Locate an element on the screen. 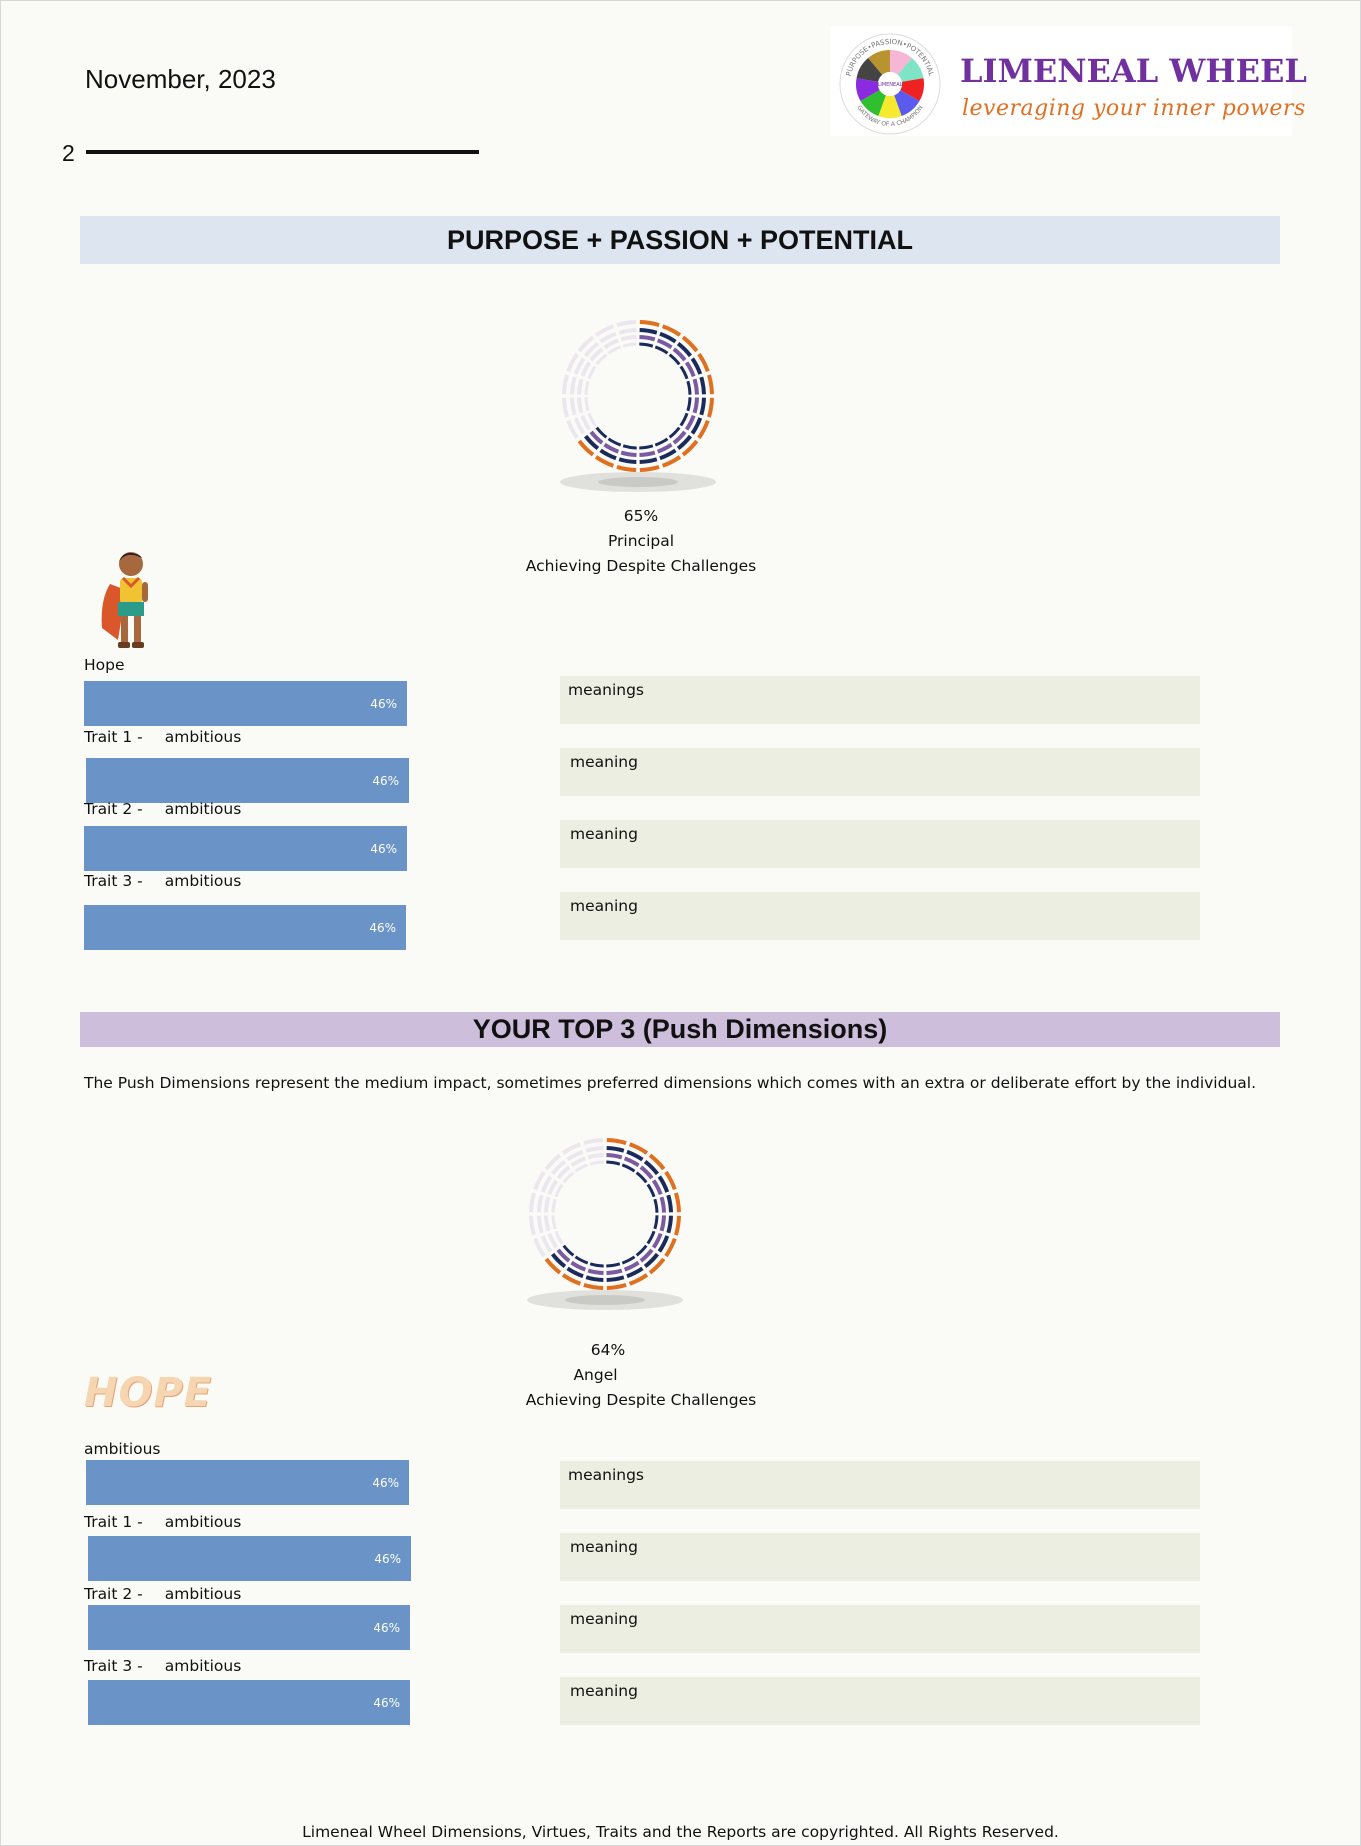  section2-score: 64% Angel Achieving Despite Challenges is located at coordinates (608, 1375).